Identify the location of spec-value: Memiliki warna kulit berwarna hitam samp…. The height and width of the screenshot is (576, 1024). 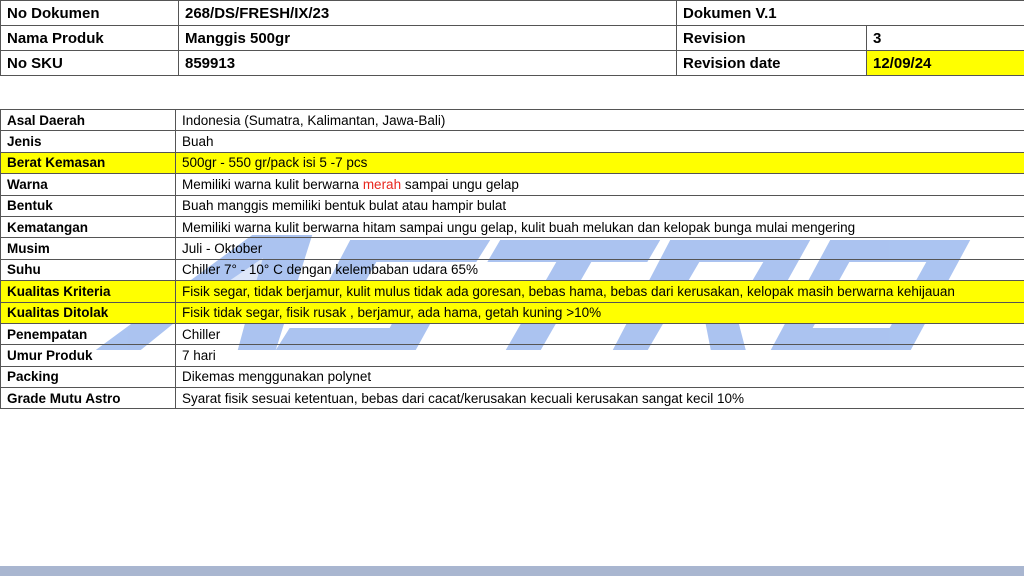
(599, 227).